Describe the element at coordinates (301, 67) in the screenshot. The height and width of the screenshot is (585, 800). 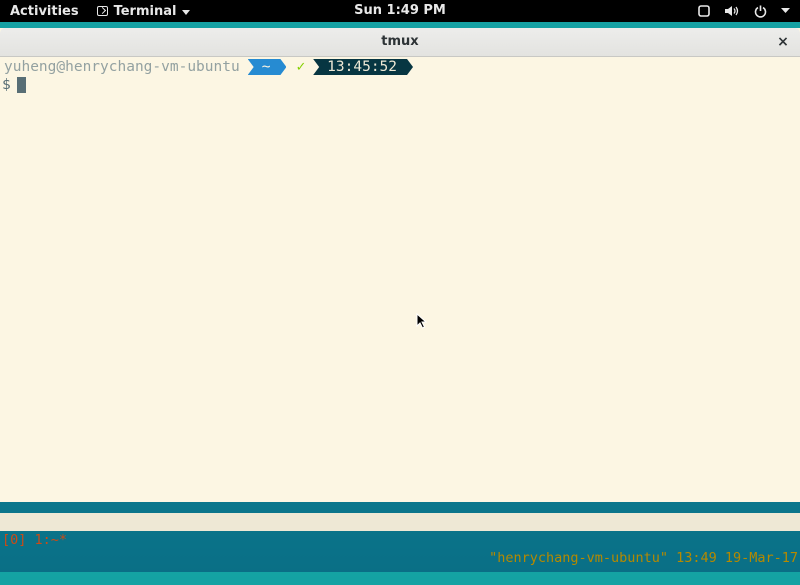
I see `prompt-status-check-icon: ✓` at that location.